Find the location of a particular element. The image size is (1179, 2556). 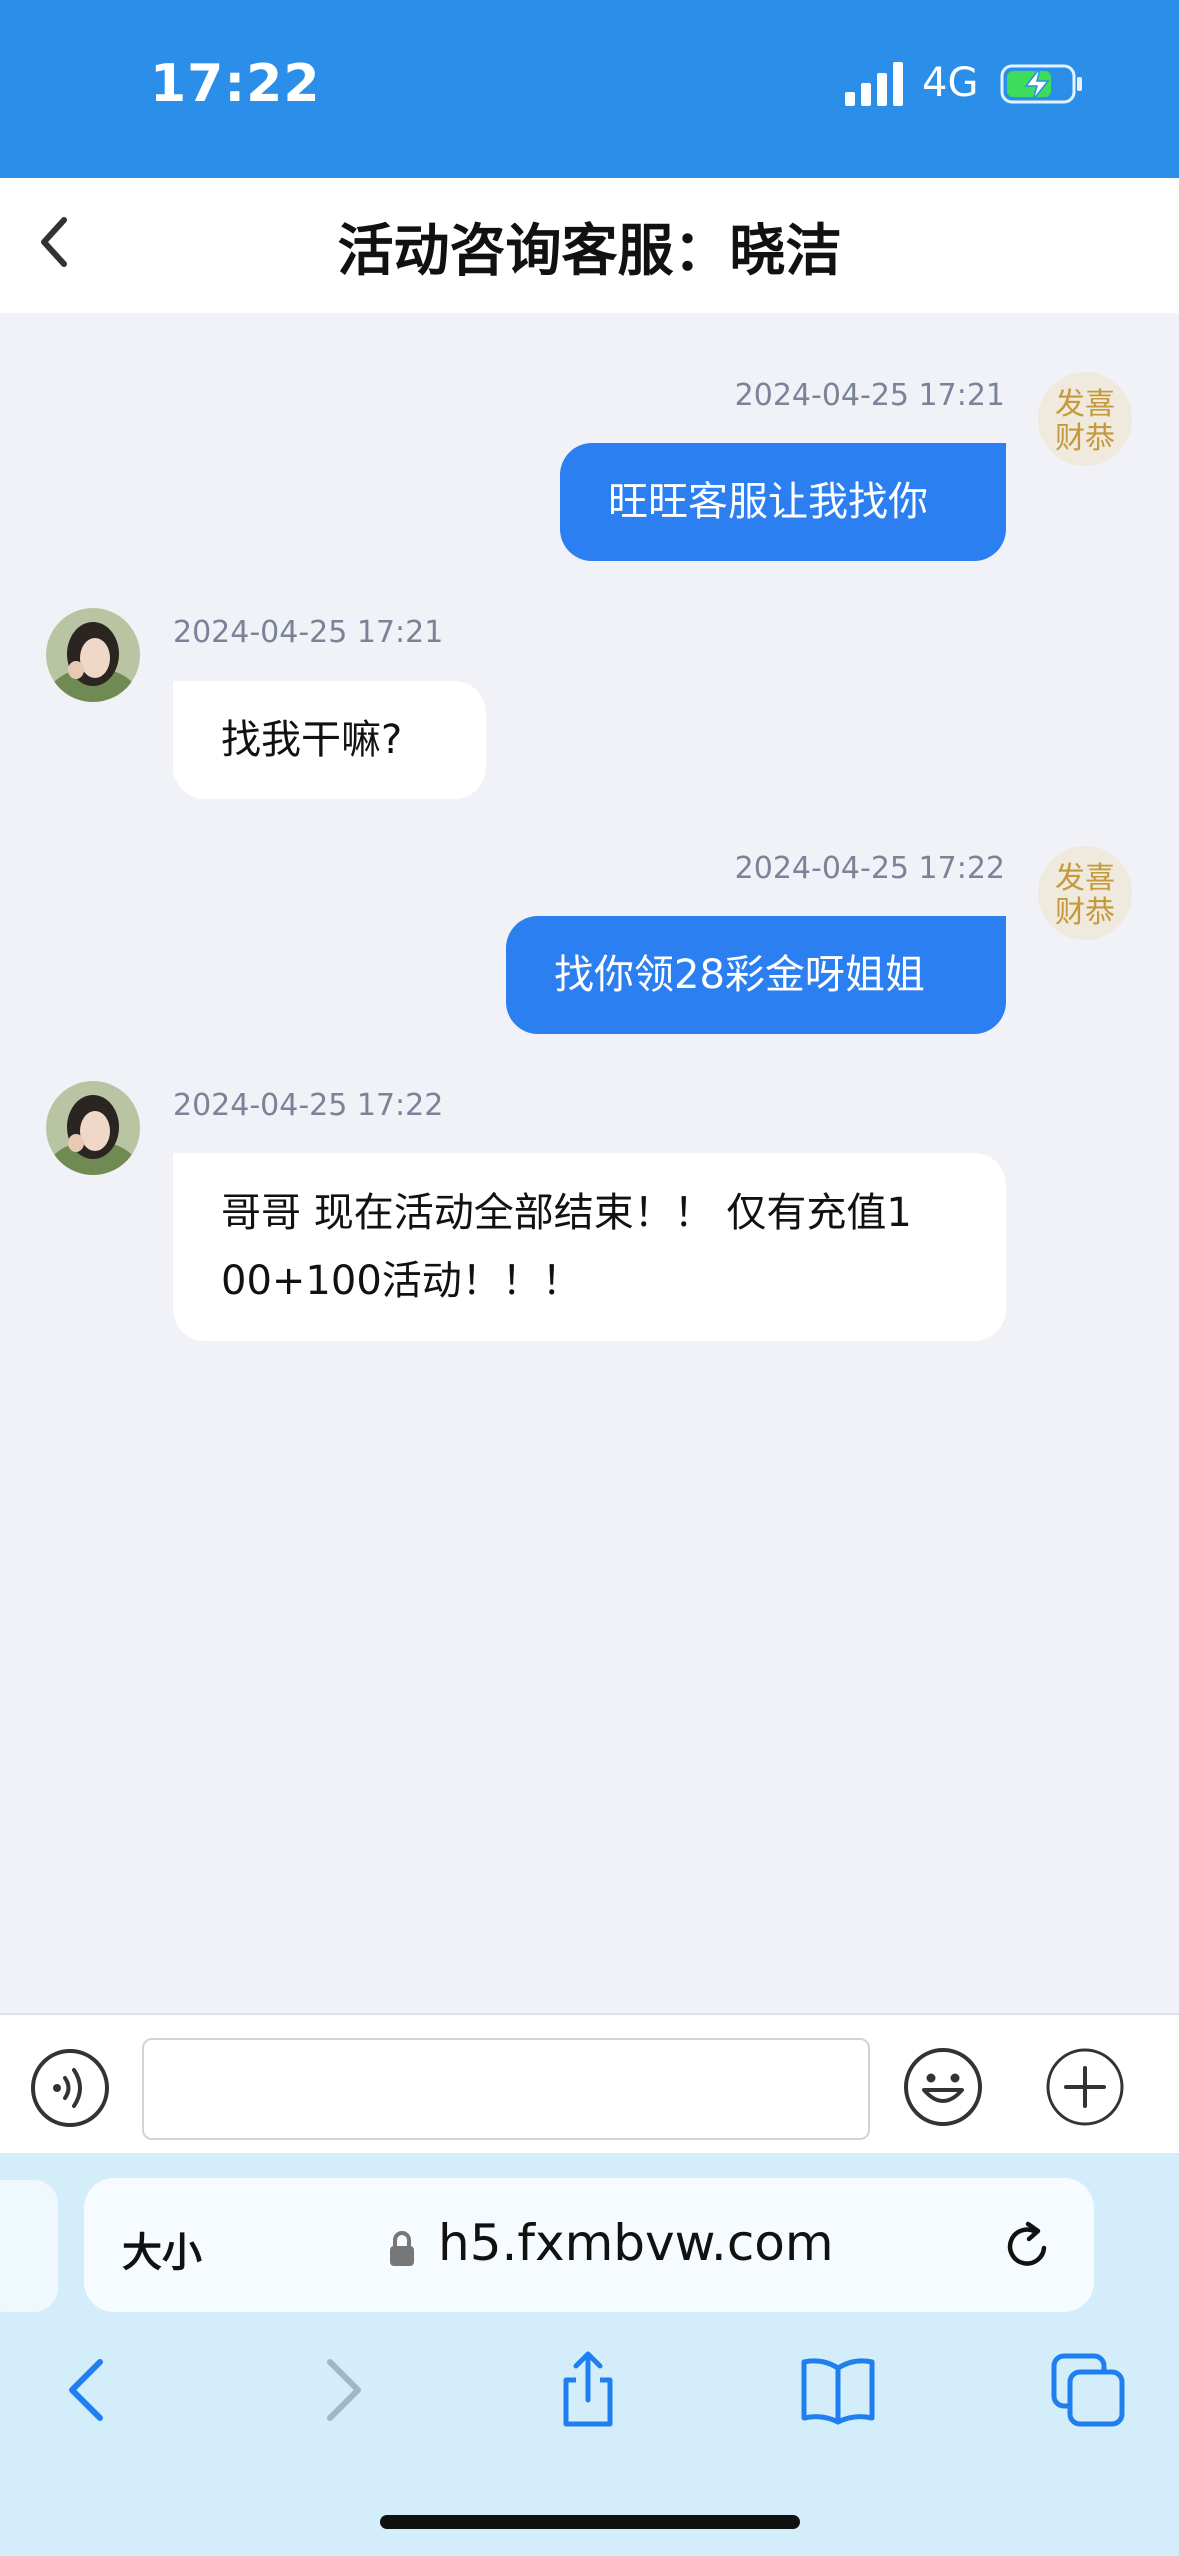

plus-icon is located at coordinates (1085, 2087).